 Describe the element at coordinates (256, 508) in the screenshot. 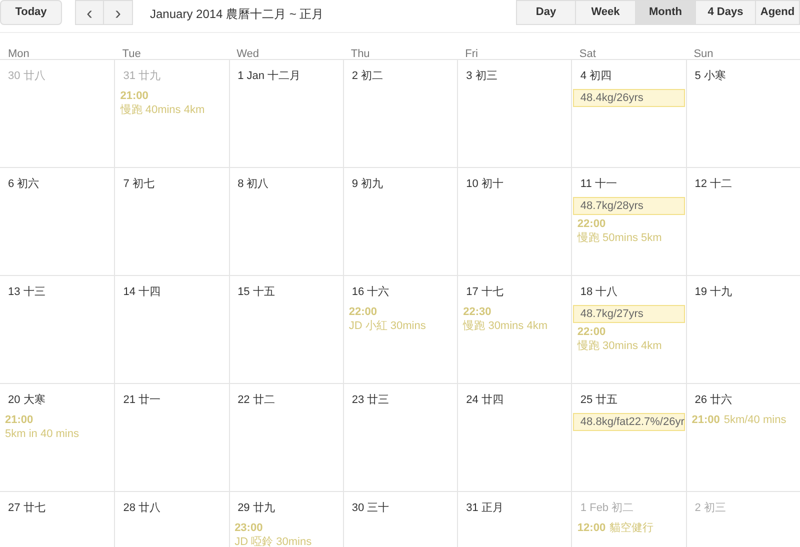

I see `day-label: 29 廿九` at that location.